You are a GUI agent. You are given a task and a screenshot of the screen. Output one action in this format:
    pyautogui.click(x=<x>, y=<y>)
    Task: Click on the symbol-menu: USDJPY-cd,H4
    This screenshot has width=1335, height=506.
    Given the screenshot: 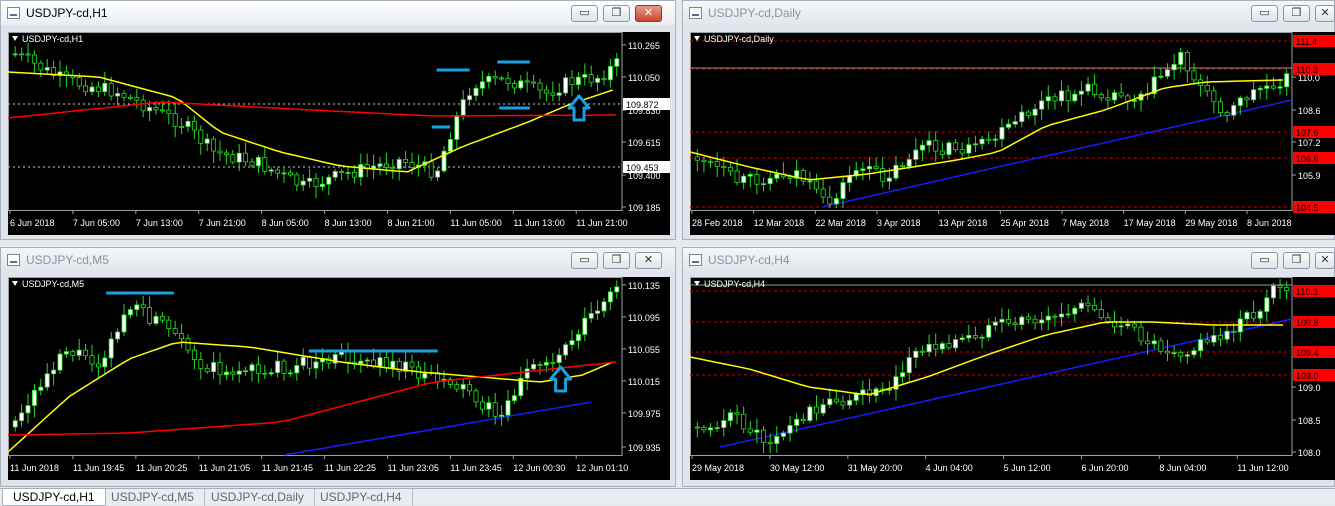 What is the action you would take?
    pyautogui.click(x=729, y=284)
    